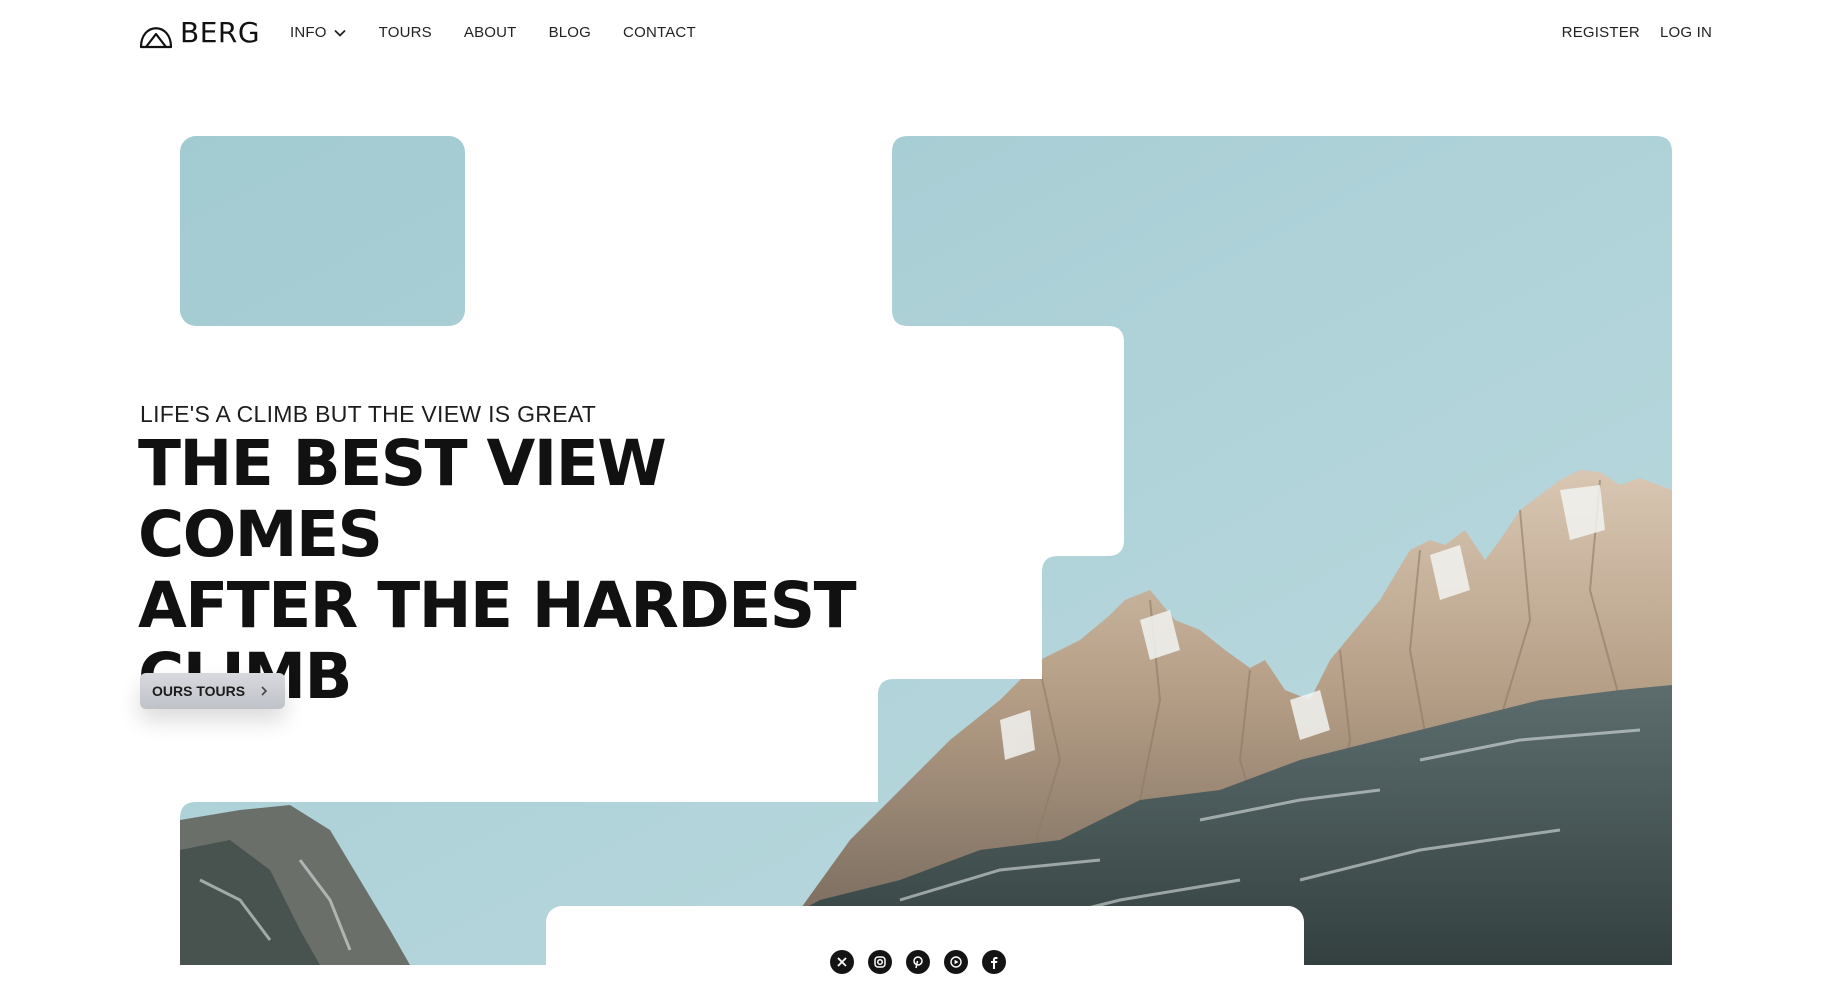  Describe the element at coordinates (368, 414) in the screenshot. I see `hero-tagline: LIFE'S A CLIMB BUT THE VIEW IS GREAT` at that location.